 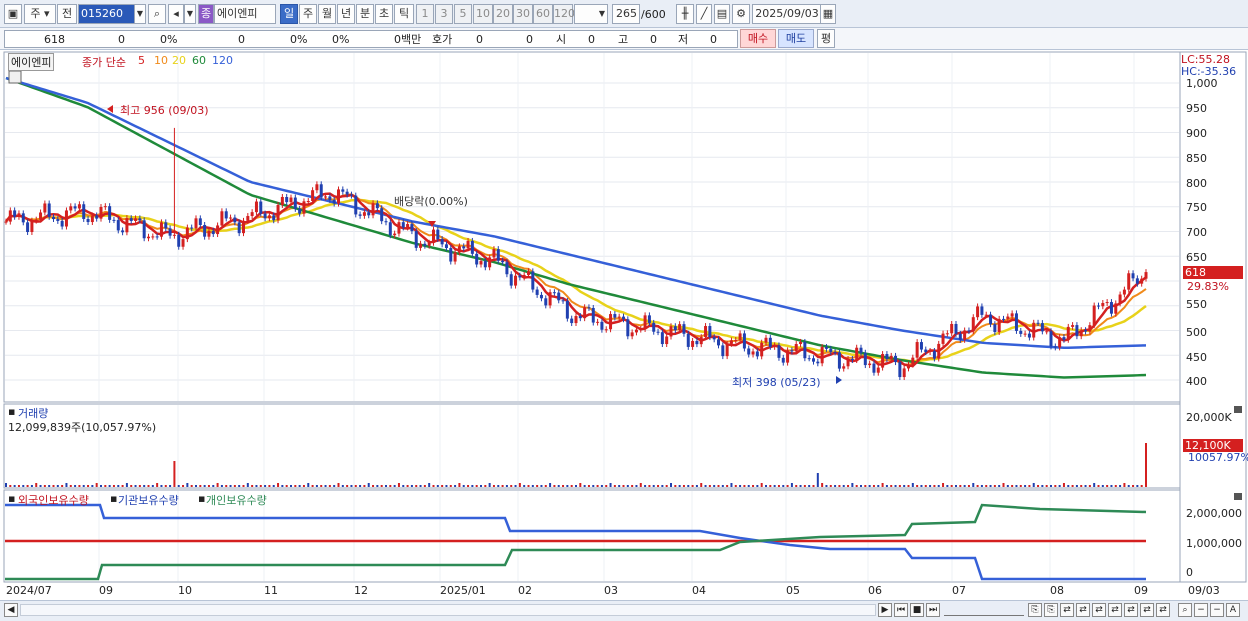 I want to click on zoom-slider, so click(x=984, y=611).